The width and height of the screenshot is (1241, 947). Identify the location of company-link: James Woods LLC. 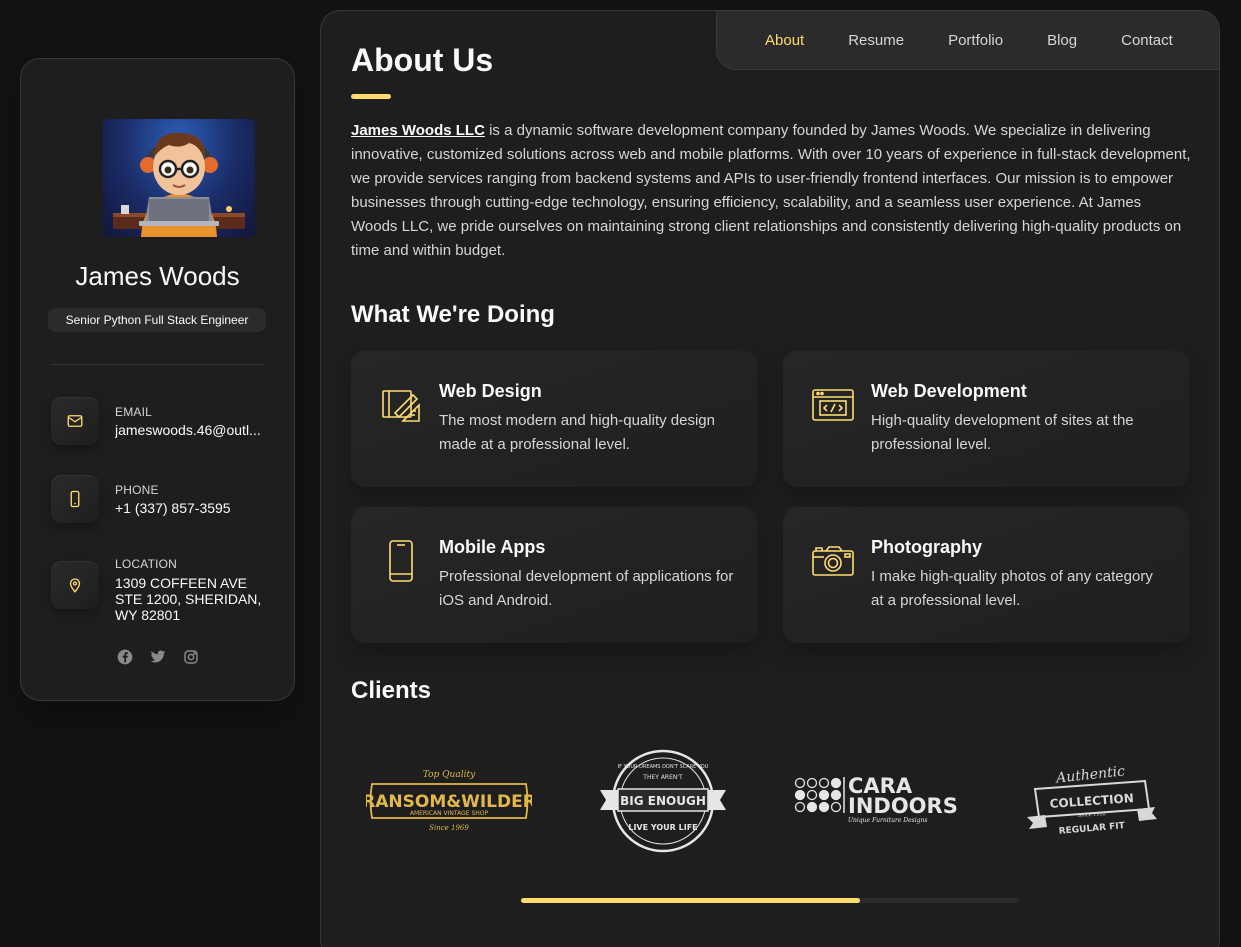
(418, 130).